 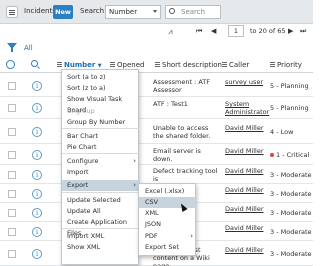 I want to click on short-description-cell: Unable to access the shared folder., so click(x=182, y=132).